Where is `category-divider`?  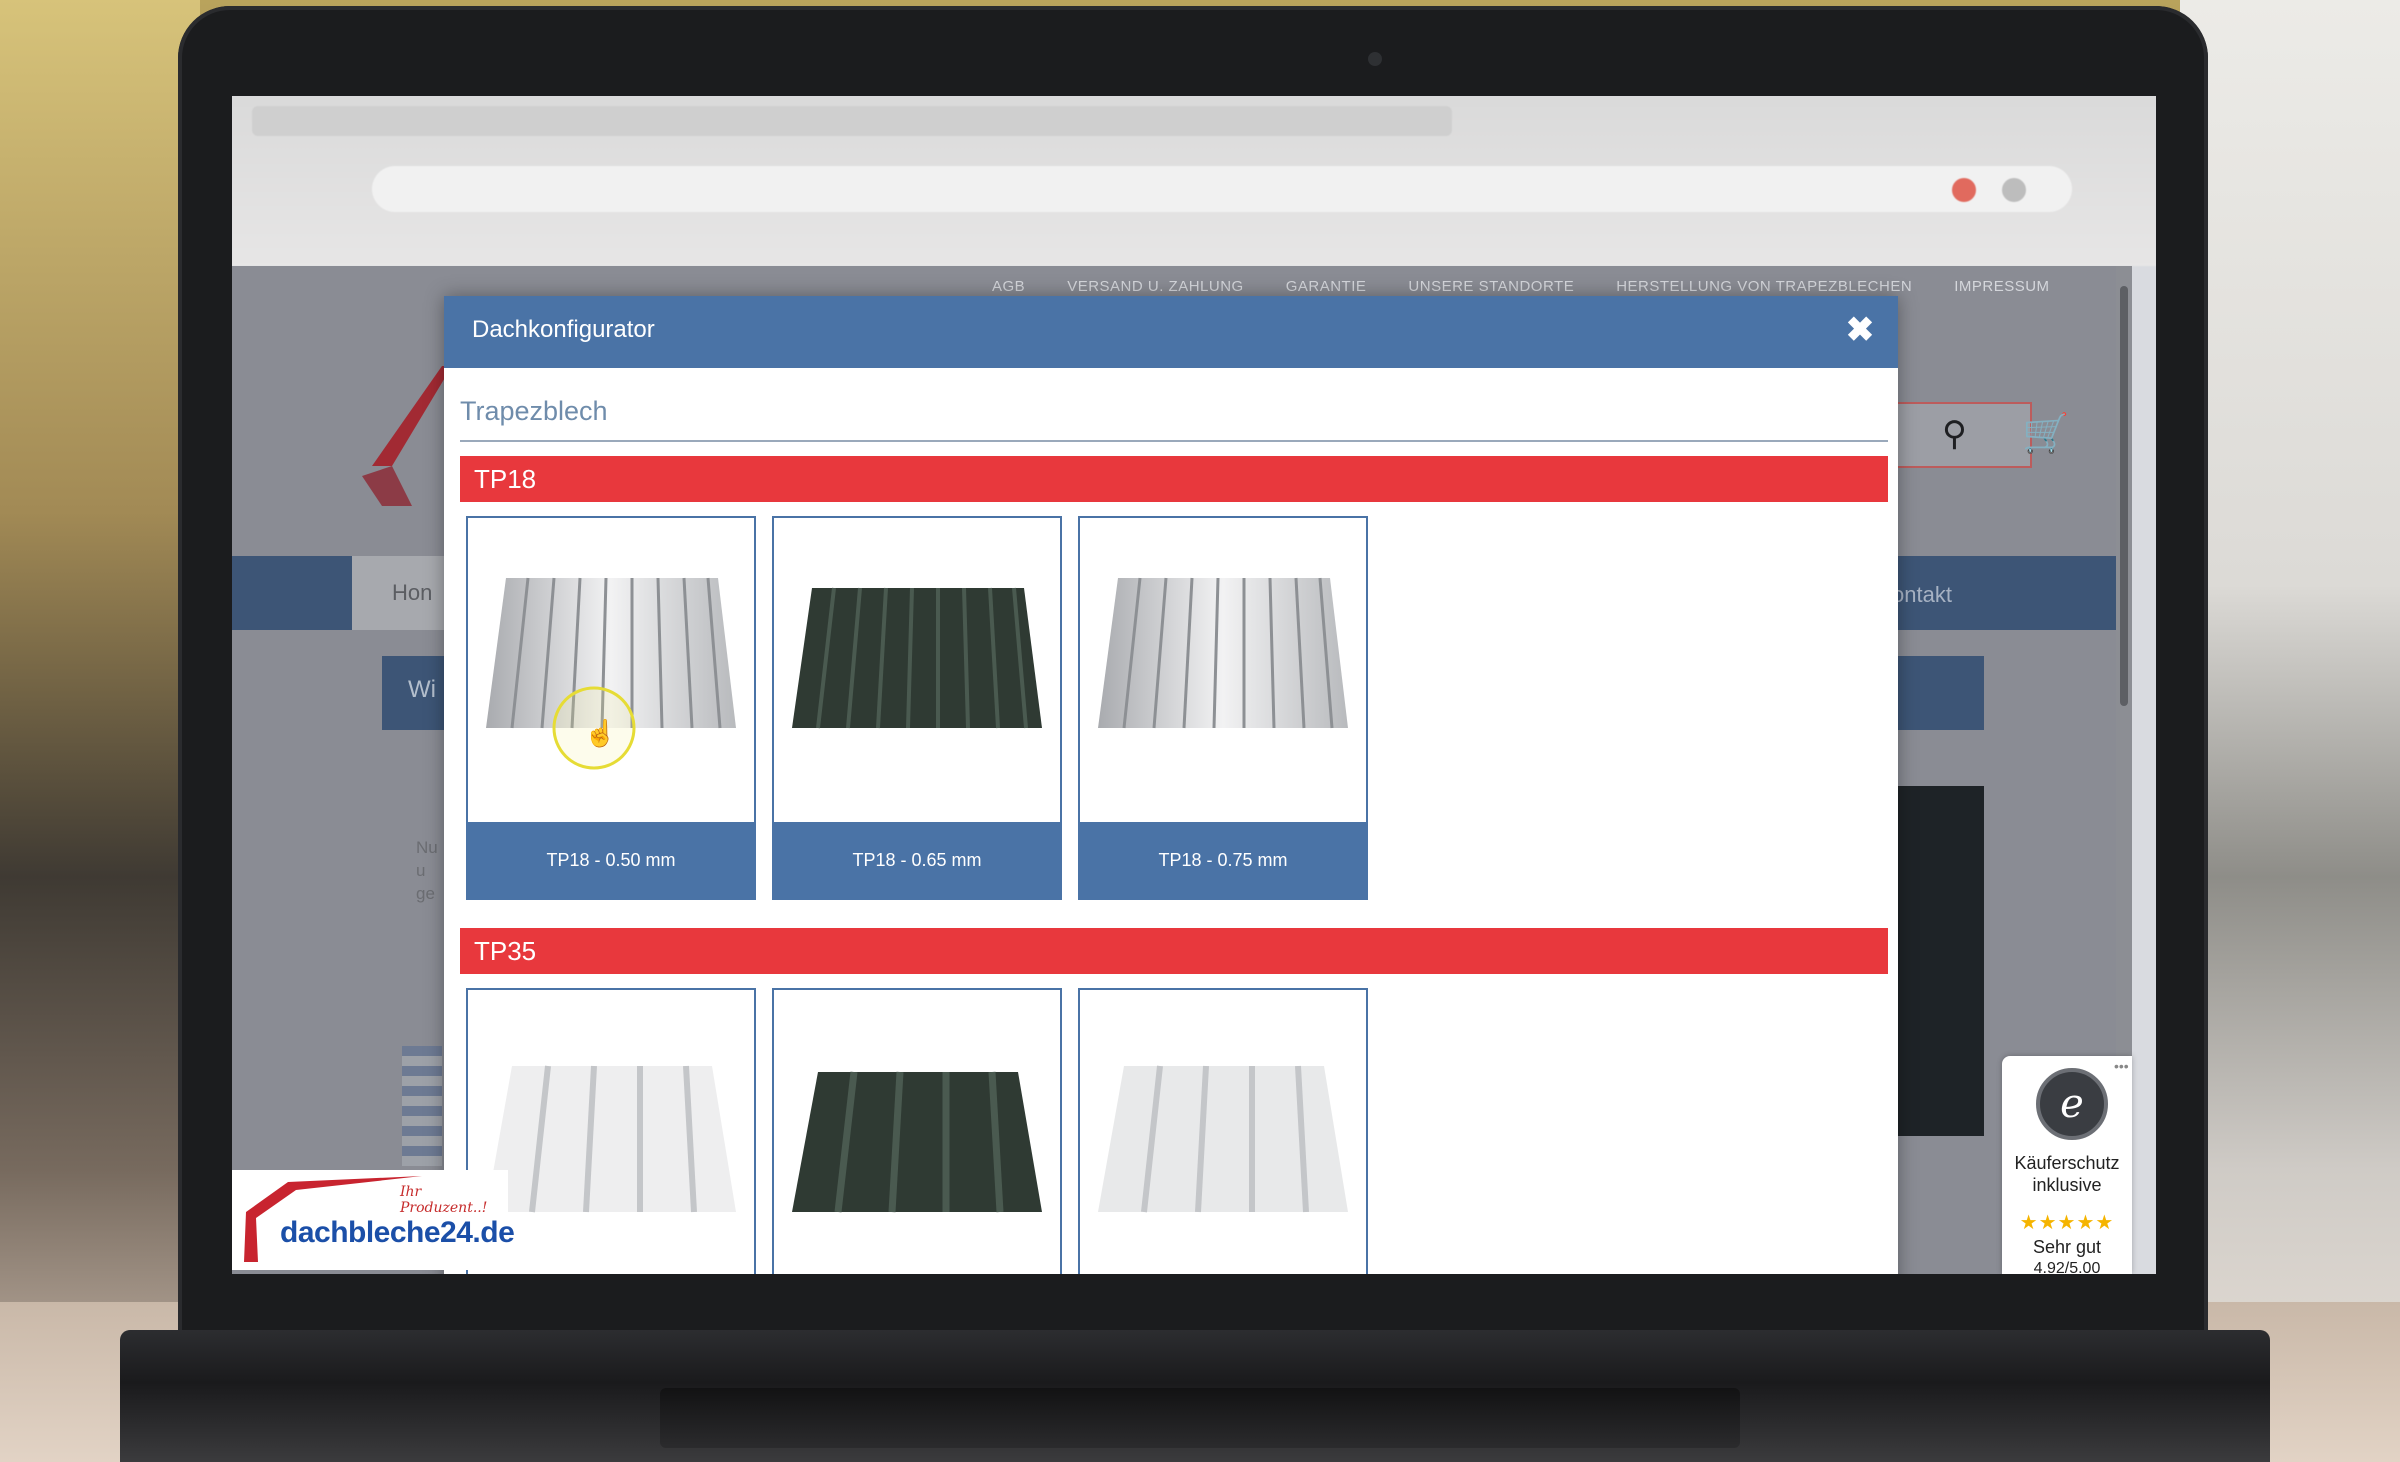
category-divider is located at coordinates (1174, 441).